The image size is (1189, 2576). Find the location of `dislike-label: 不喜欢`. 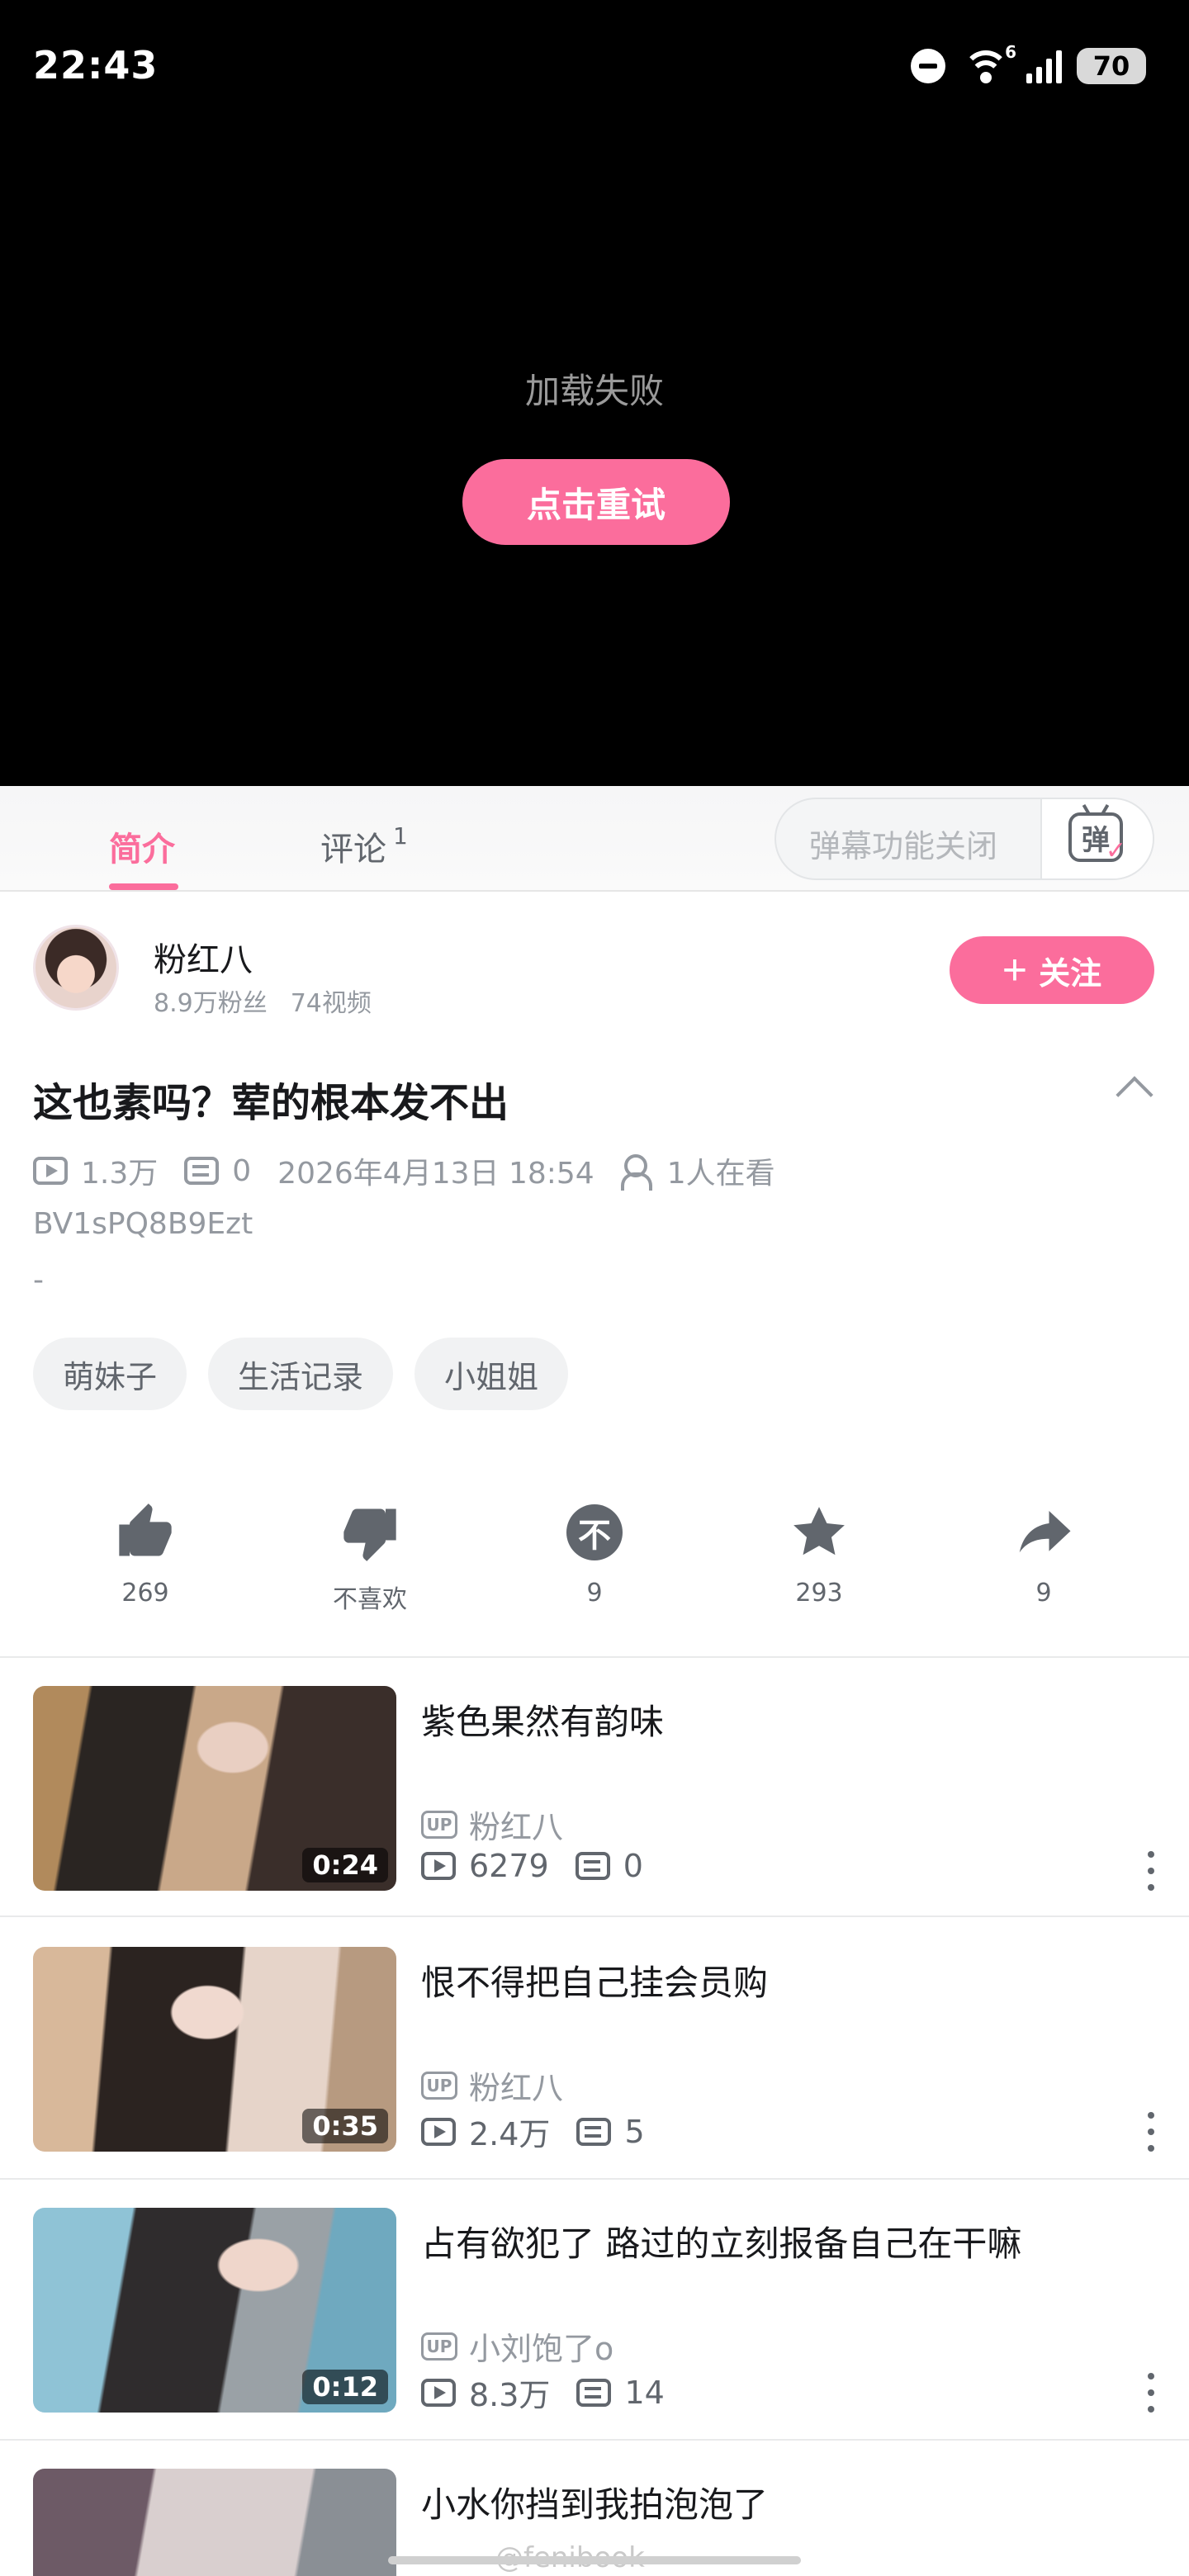

dislike-label: 不喜欢 is located at coordinates (370, 1599).